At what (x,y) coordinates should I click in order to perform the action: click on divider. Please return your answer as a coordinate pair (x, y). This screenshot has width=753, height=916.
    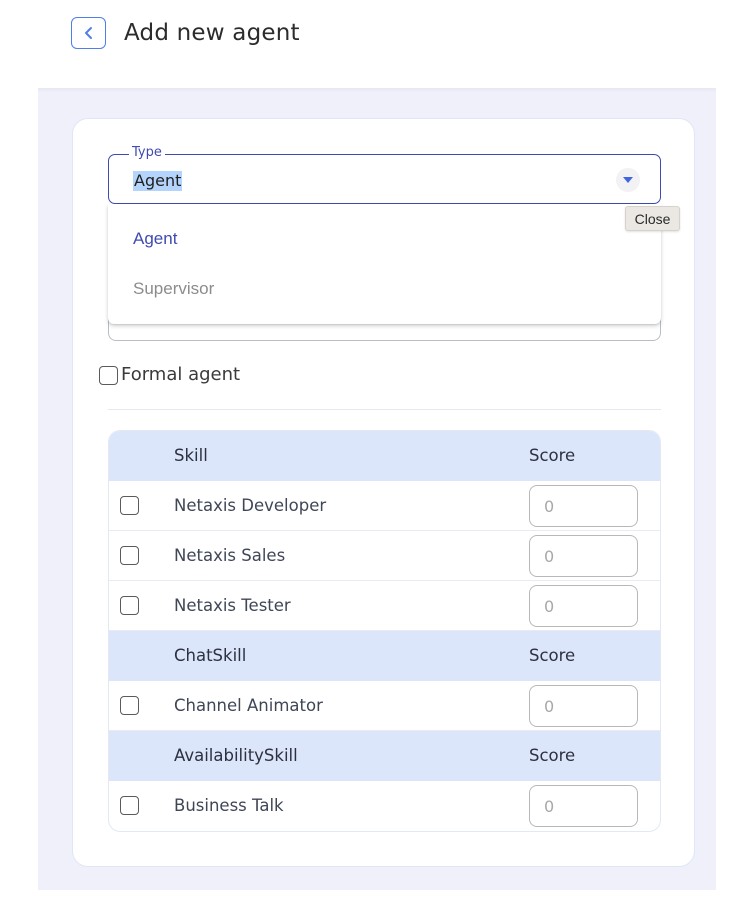
    Looking at the image, I should click on (384, 409).